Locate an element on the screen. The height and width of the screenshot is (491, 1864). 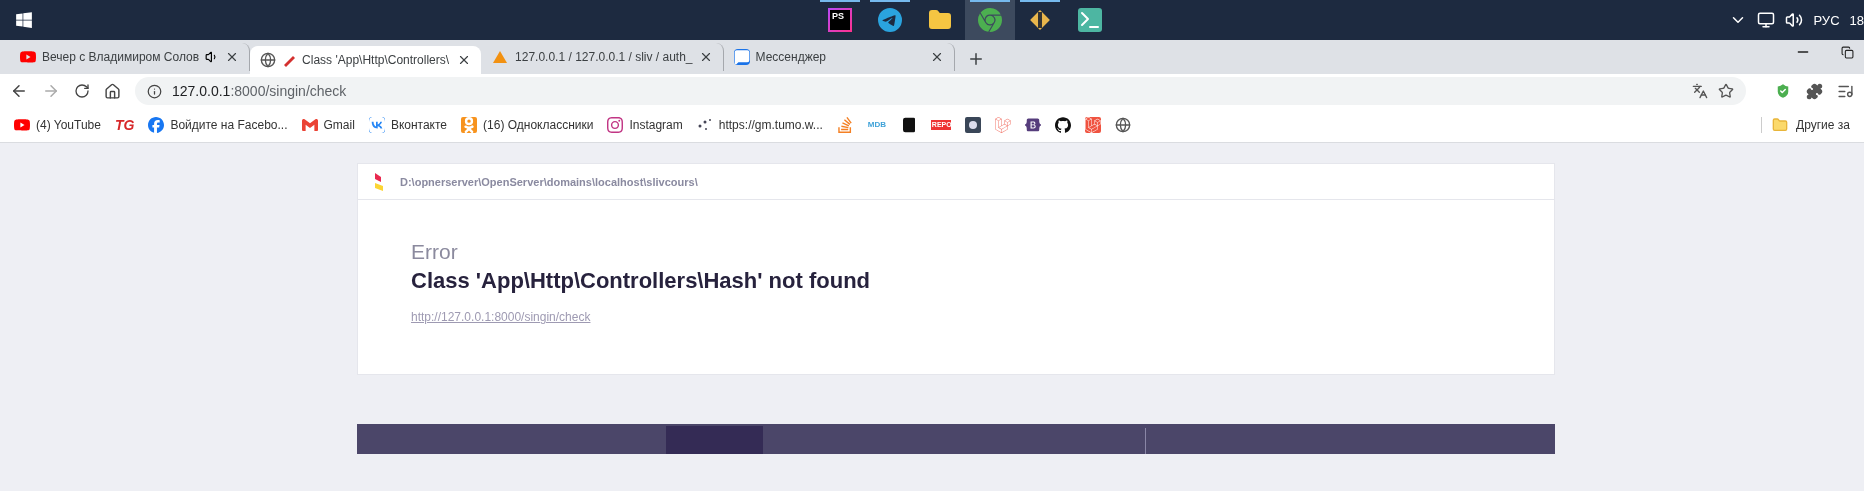
browser-tab: Class 'App\Http\Controllers\ is located at coordinates (366, 60).